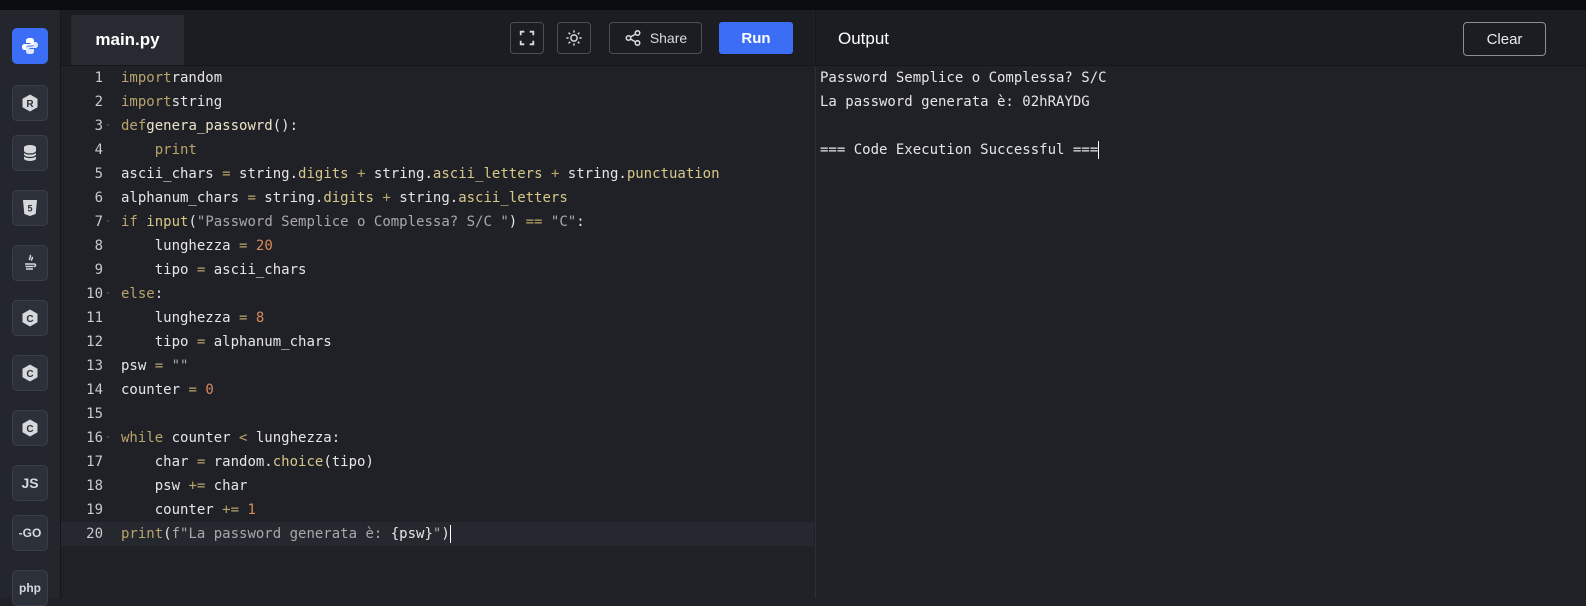  Describe the element at coordinates (864, 38) in the screenshot. I see `output-title: Output` at that location.